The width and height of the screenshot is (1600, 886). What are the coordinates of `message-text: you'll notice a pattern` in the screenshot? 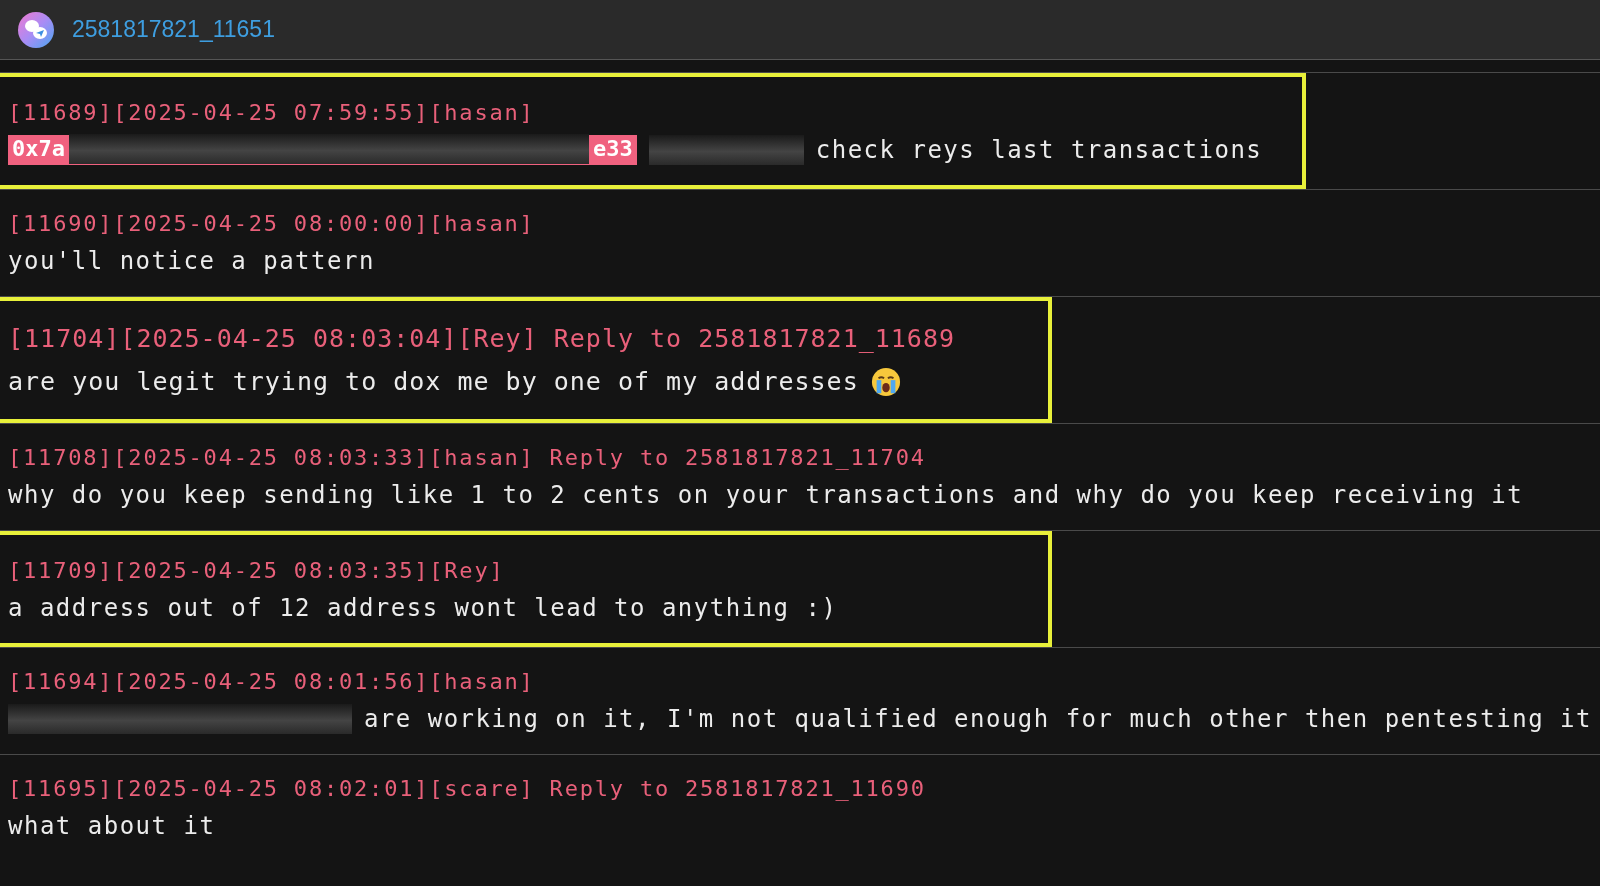 It's located at (191, 261).